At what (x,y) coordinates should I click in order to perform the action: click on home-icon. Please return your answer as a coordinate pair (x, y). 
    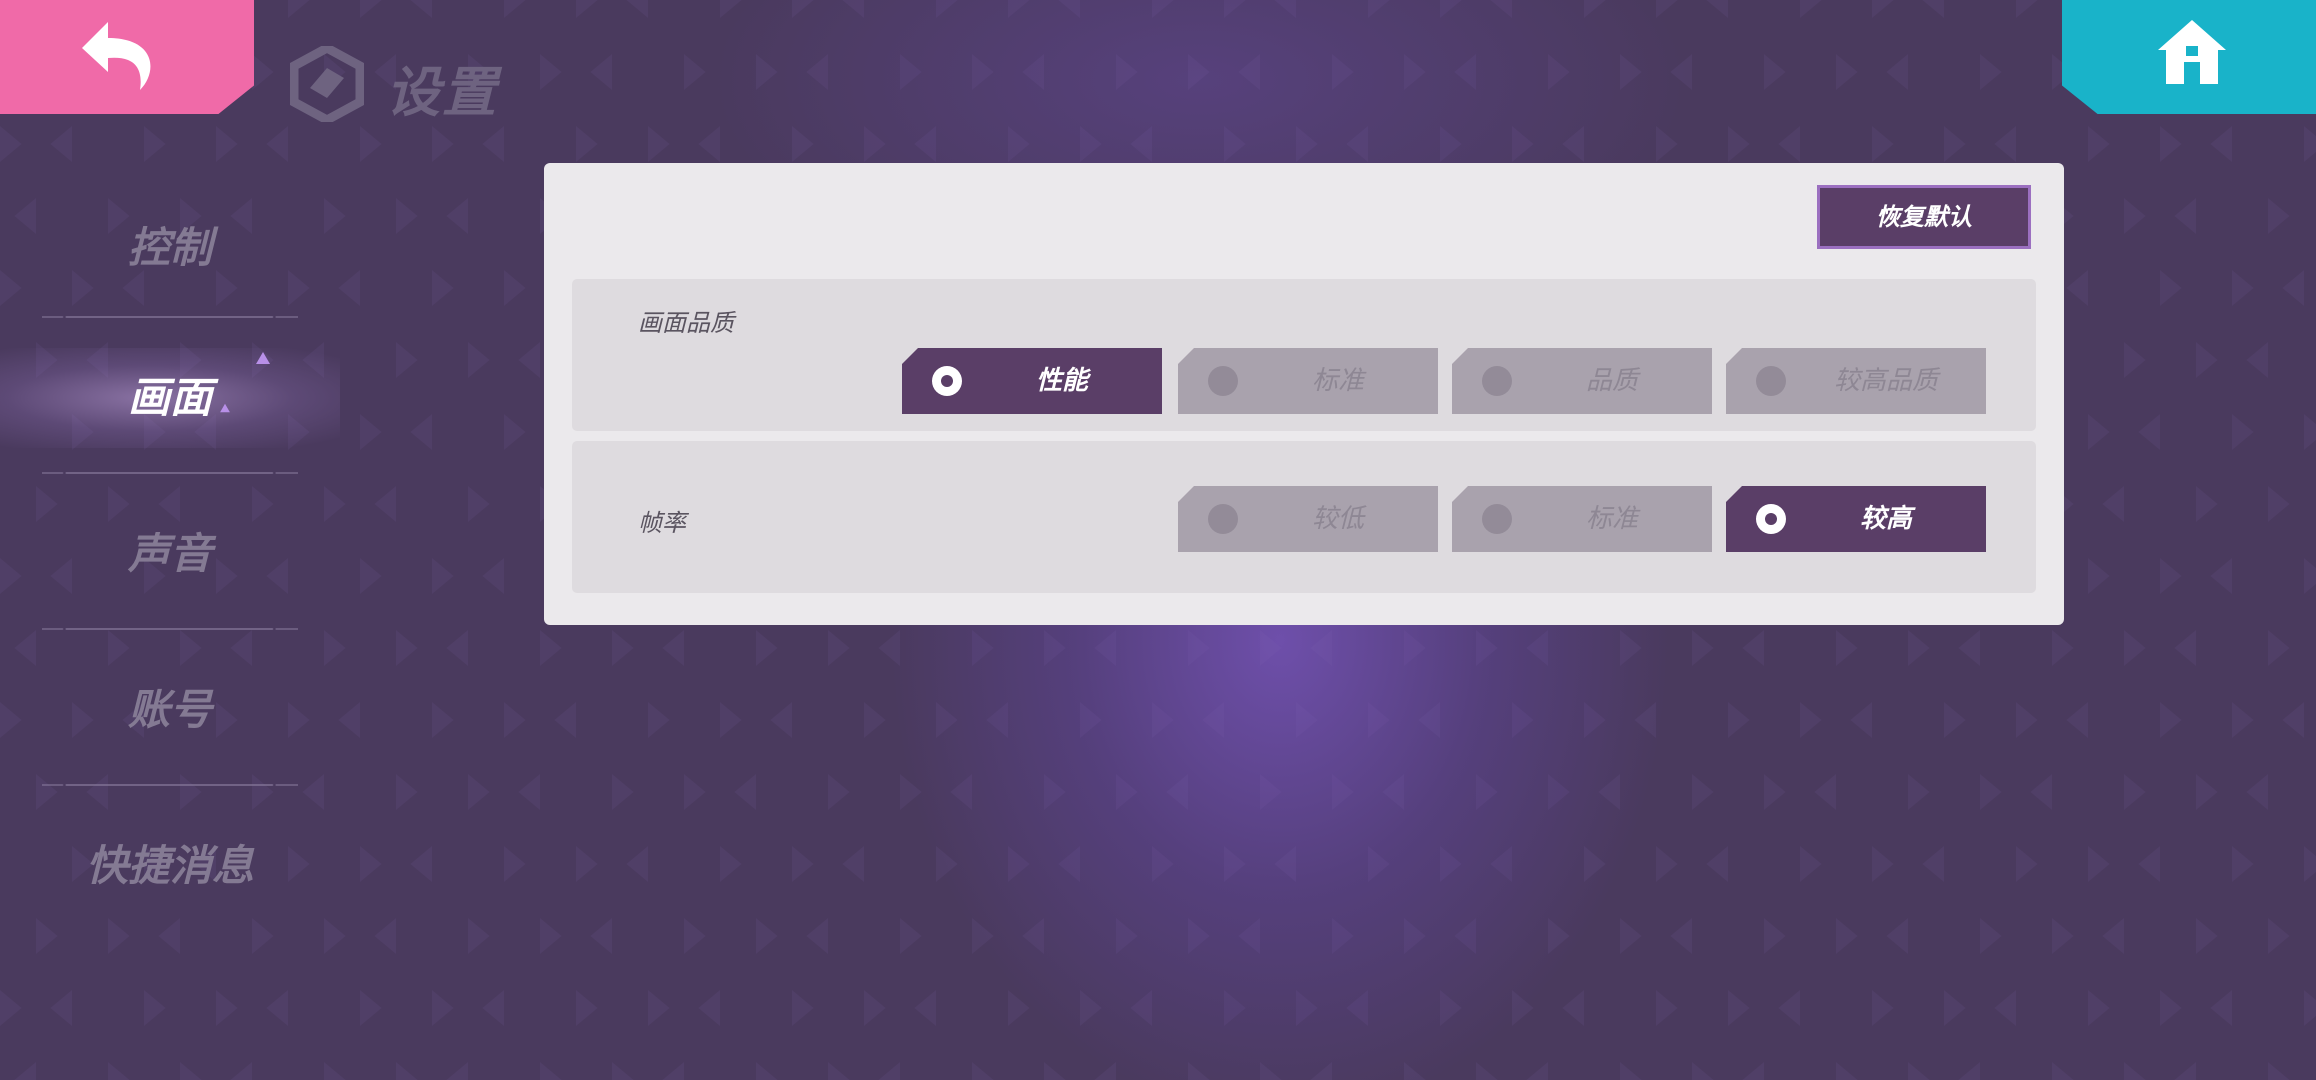
    Looking at the image, I should click on (2192, 52).